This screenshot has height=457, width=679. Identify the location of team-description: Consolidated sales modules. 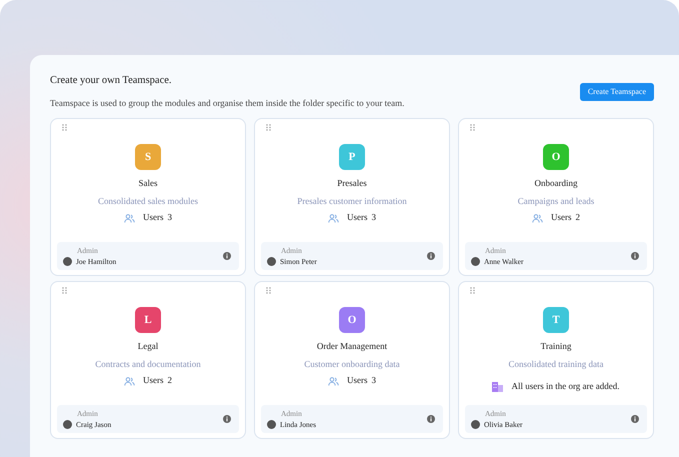
(148, 201).